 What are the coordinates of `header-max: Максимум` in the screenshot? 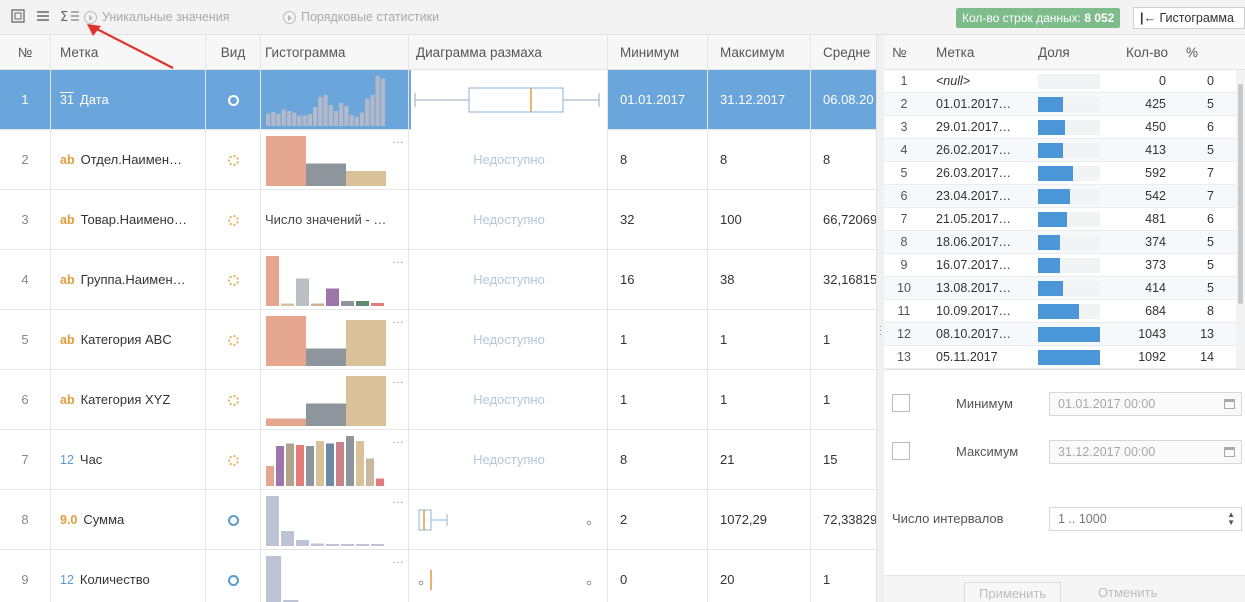 It's located at (760, 52).